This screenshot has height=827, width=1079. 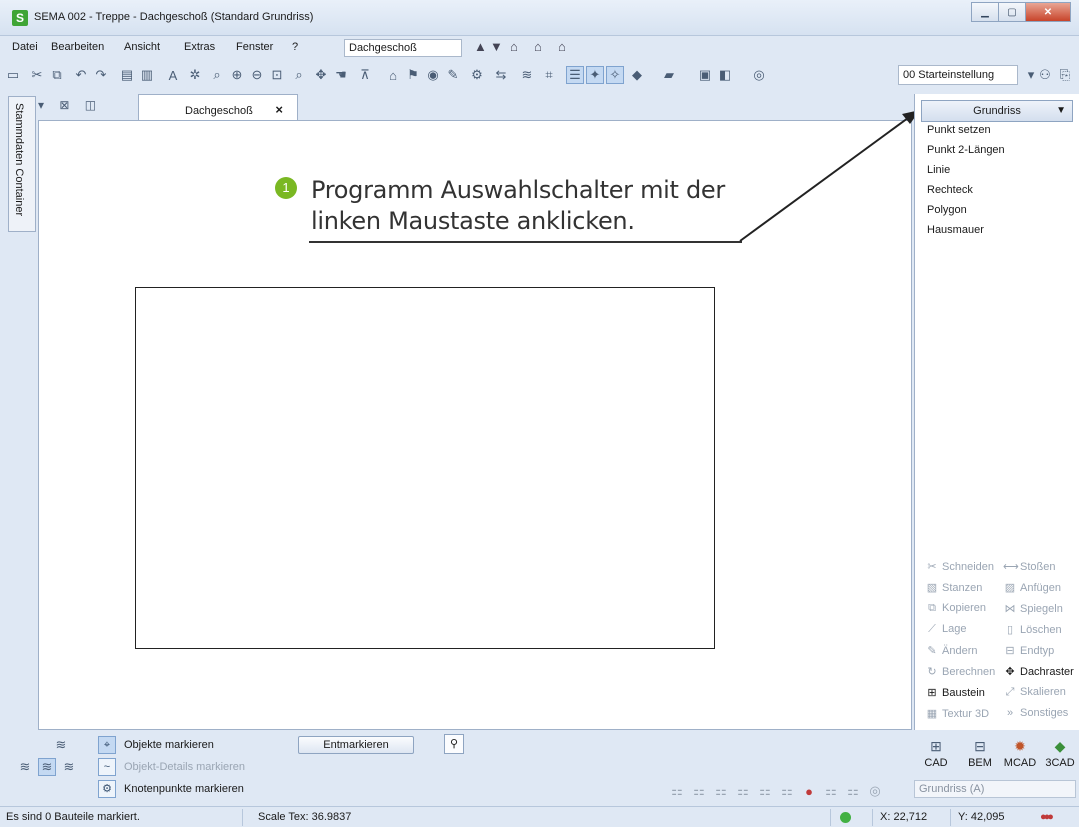 I want to click on close-tab-icon: ×, so click(x=279, y=109).